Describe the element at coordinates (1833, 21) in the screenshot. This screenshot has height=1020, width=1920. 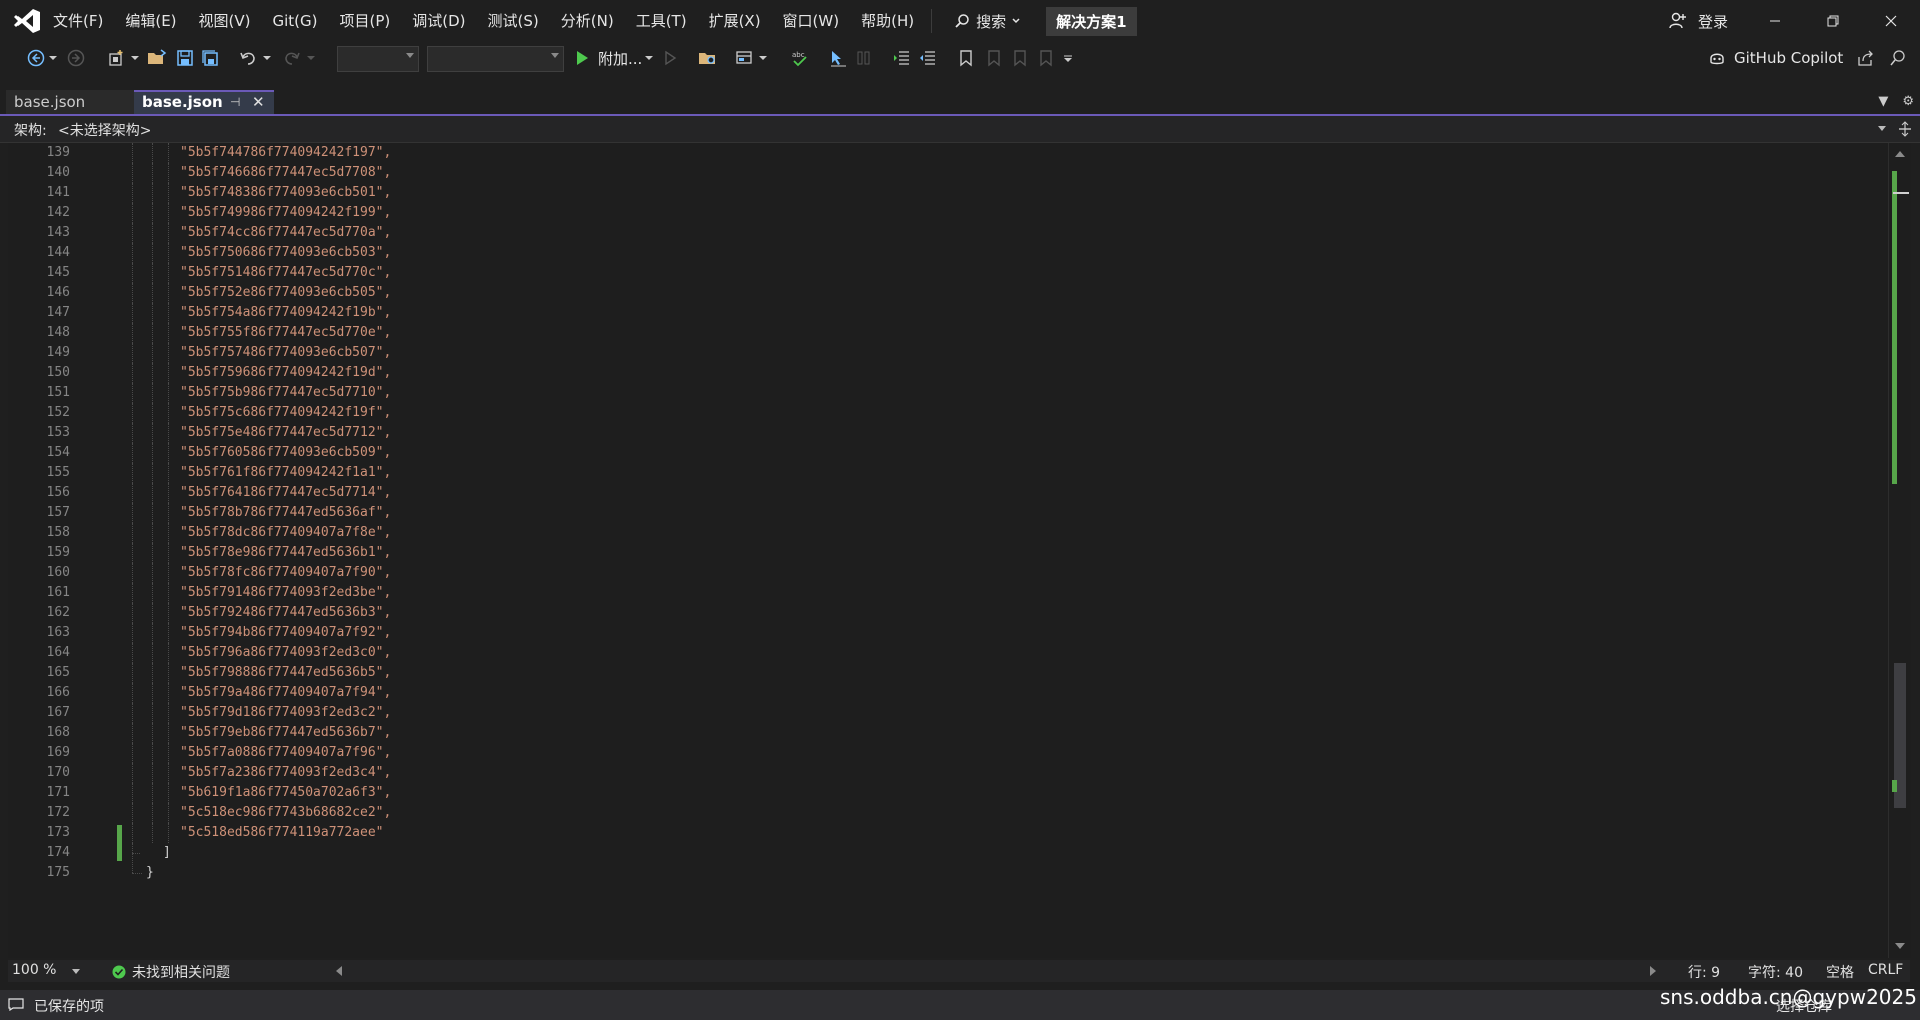
I see `restore-button` at that location.